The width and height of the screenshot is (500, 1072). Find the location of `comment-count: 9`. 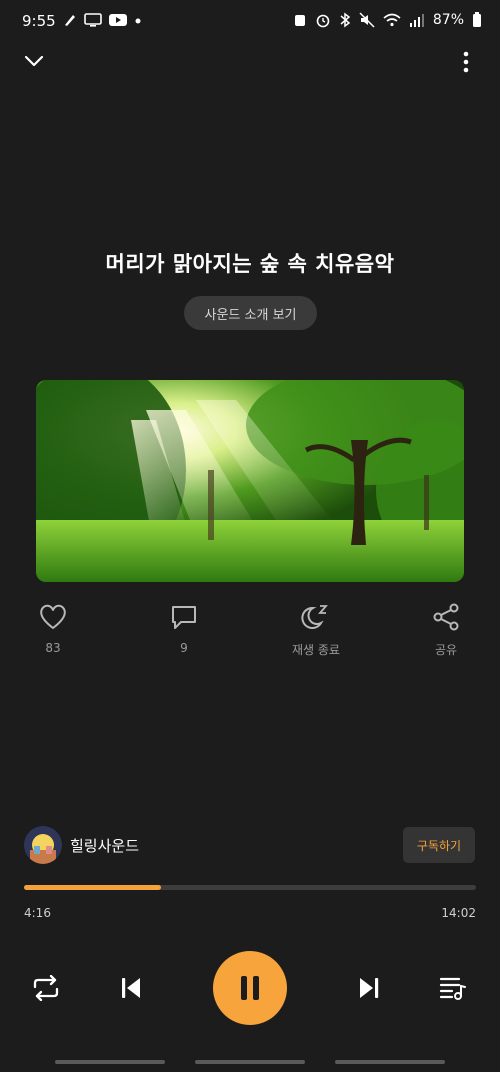

comment-count: 9 is located at coordinates (184, 648).